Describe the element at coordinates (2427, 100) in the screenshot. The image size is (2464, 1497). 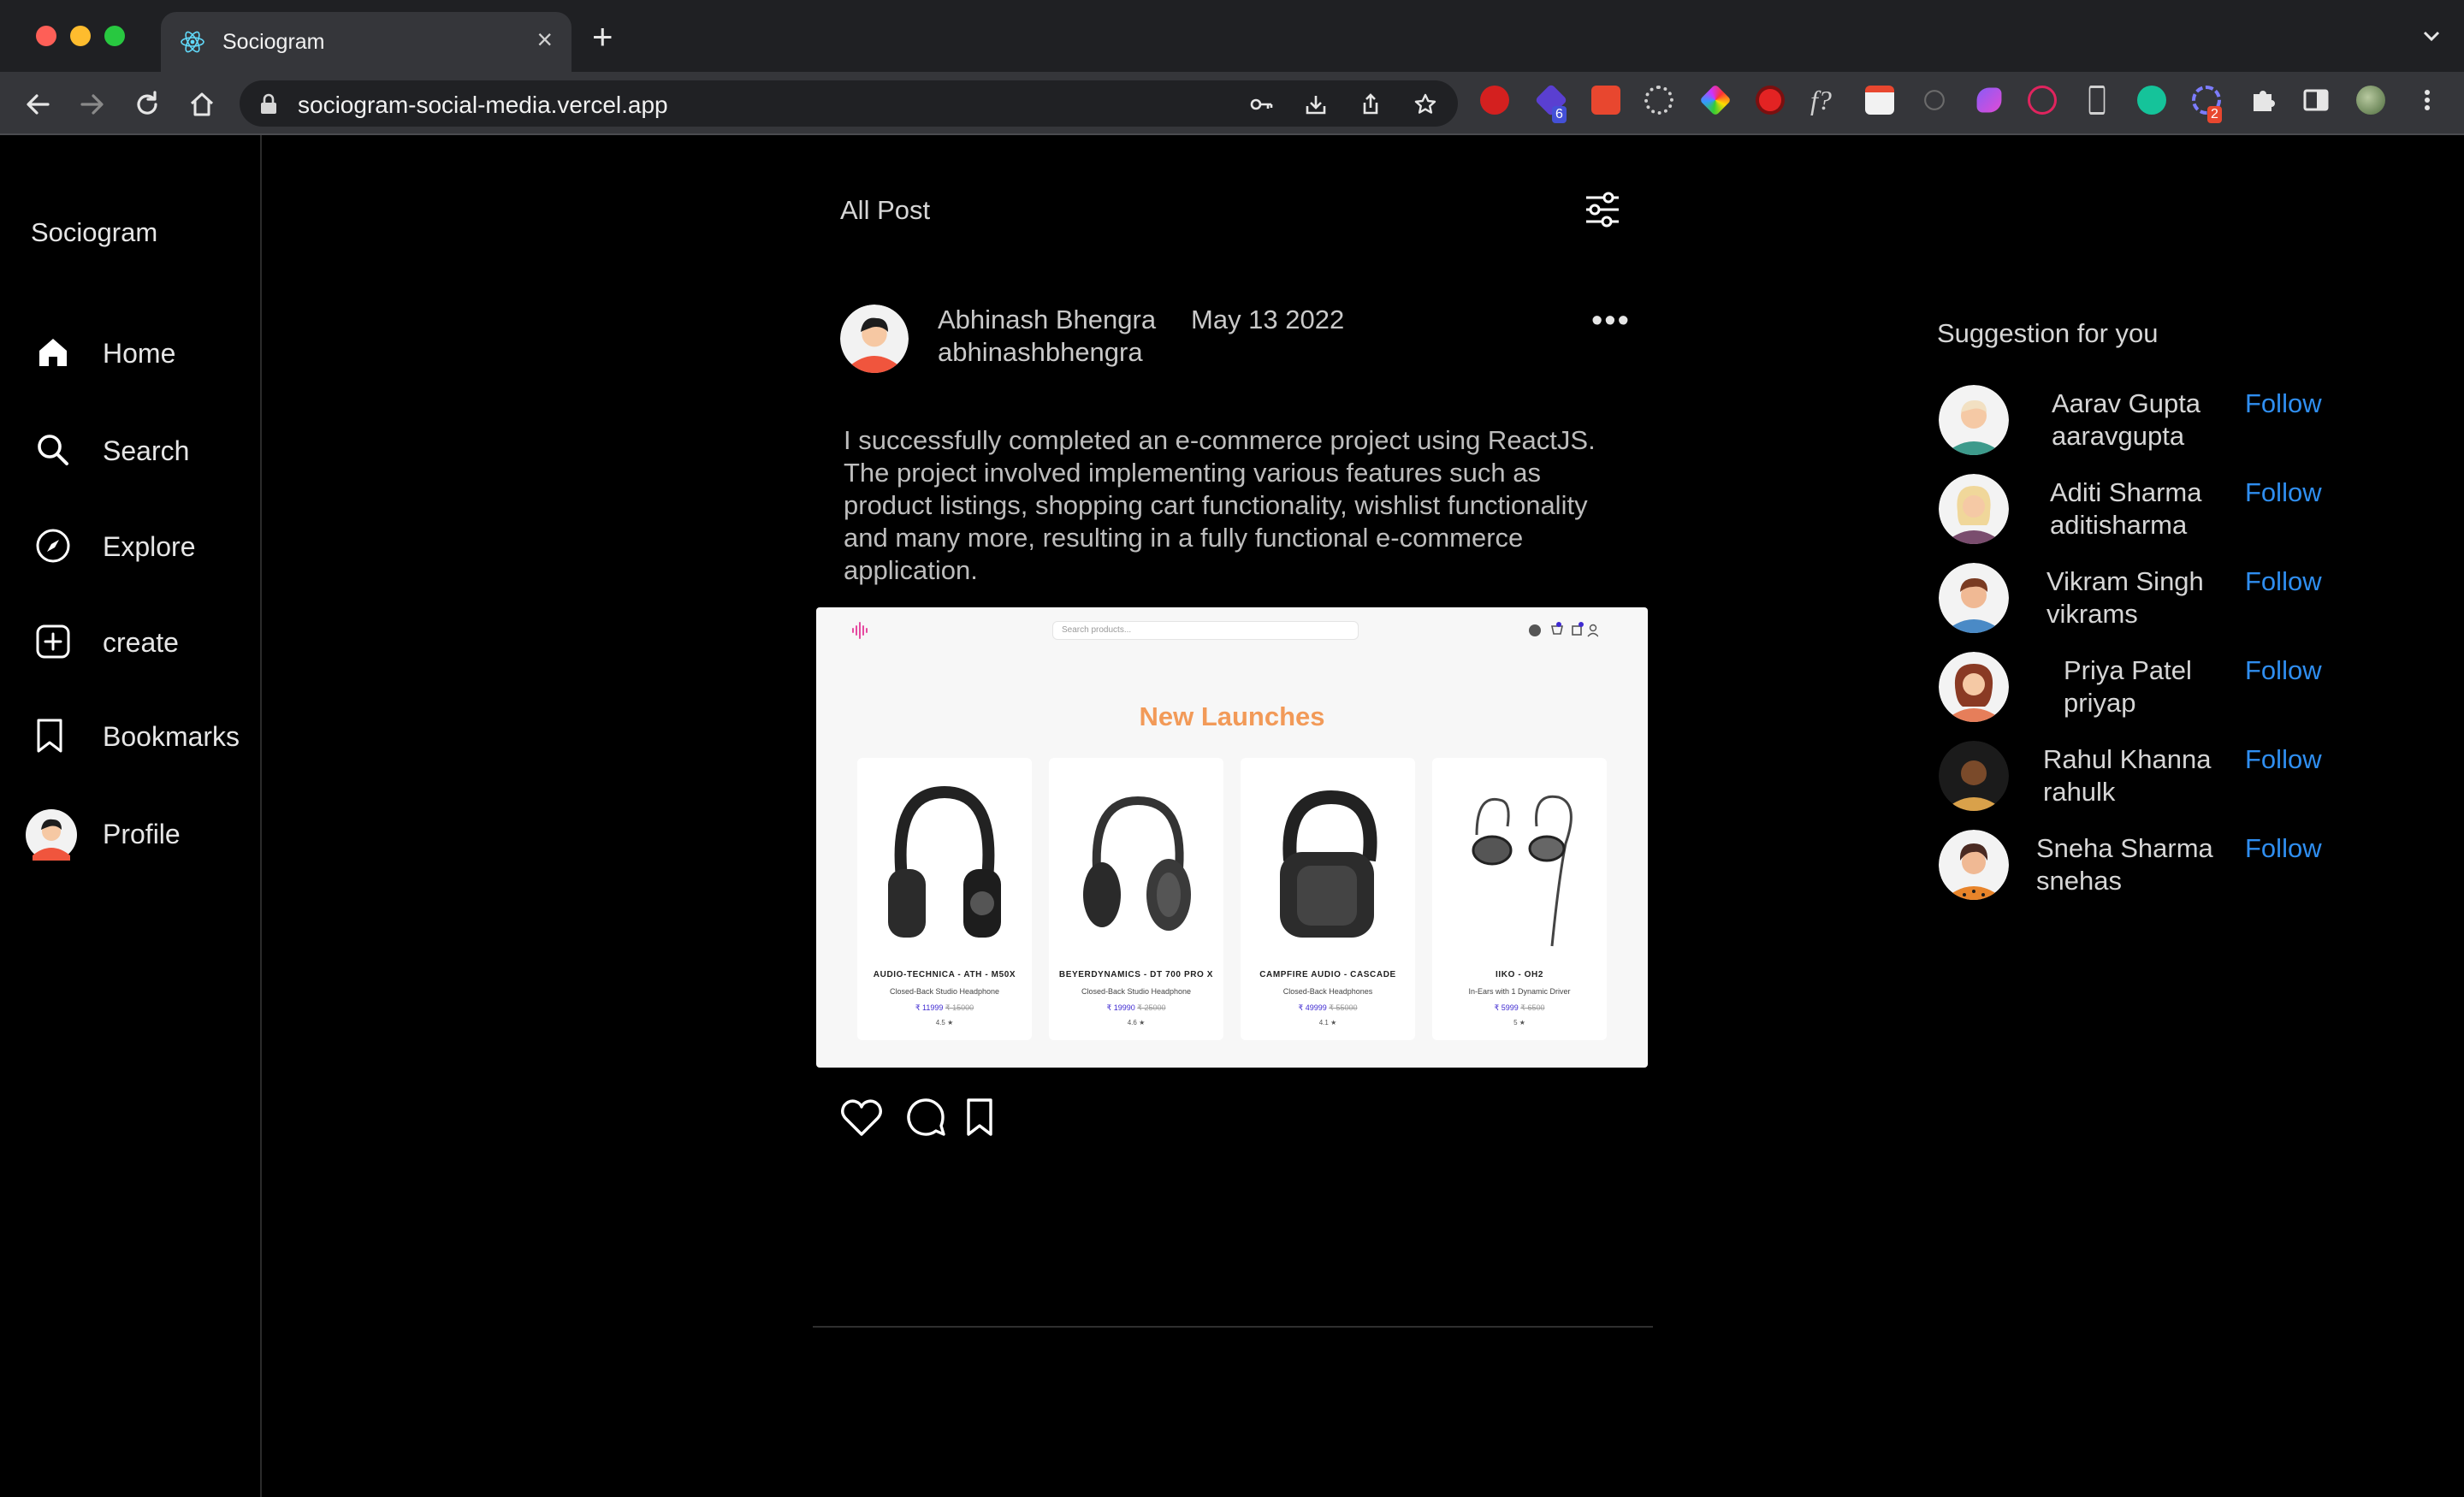
I see `browser-menu-kebab-icon` at that location.